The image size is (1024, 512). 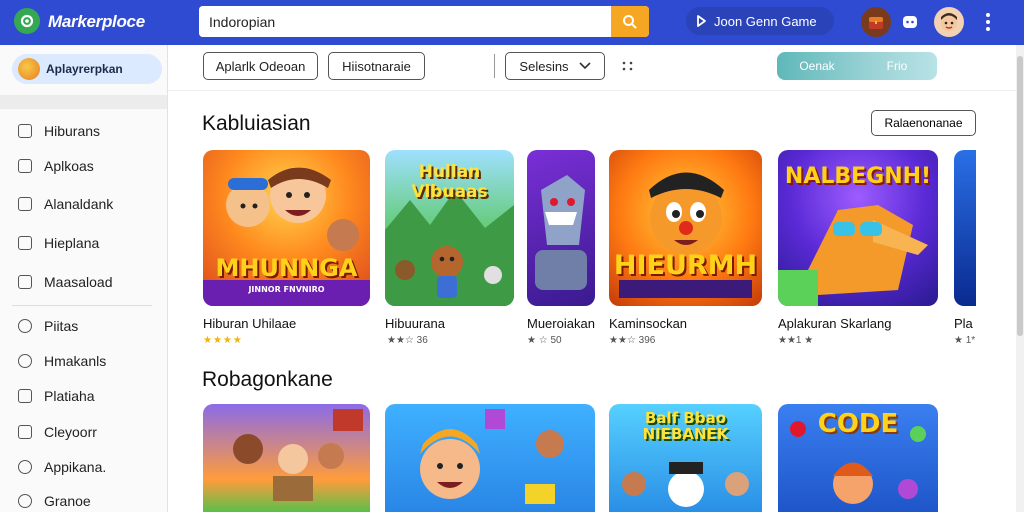 What do you see at coordinates (96, 22) in the screenshot?
I see `app-title: Markerploce` at bounding box center [96, 22].